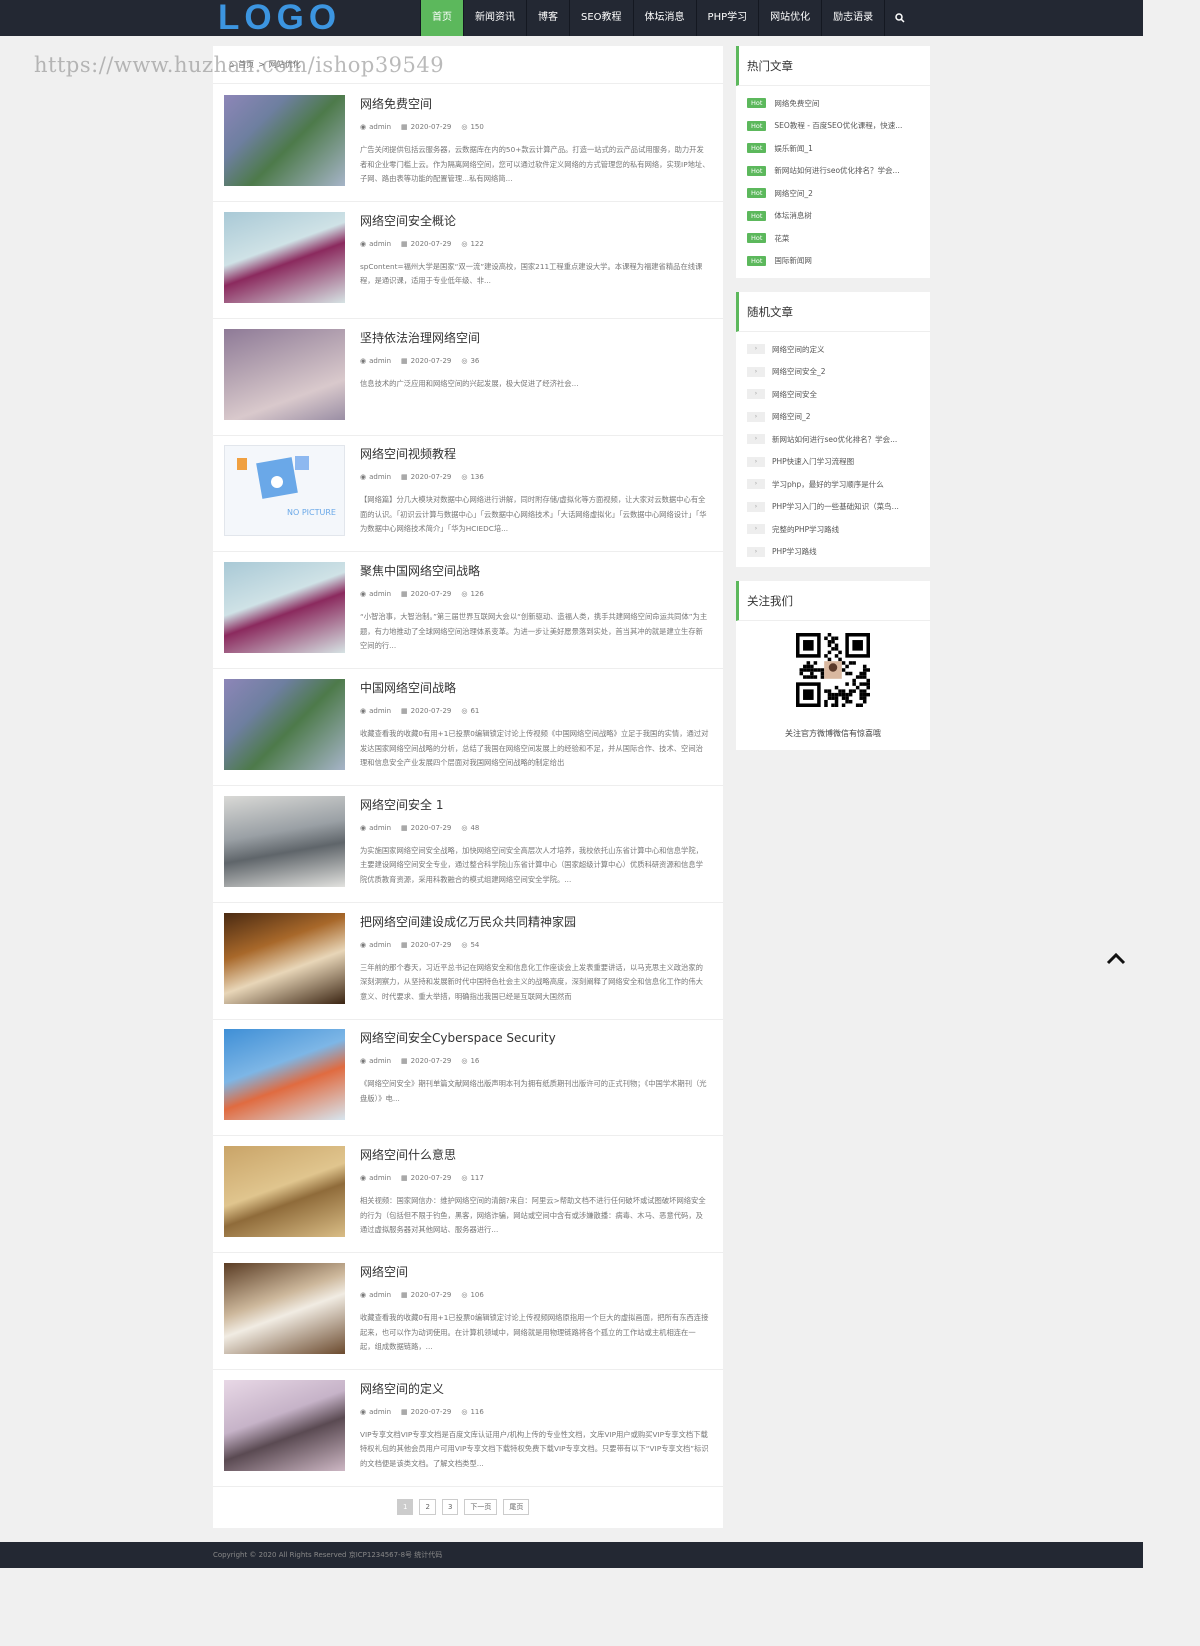 The height and width of the screenshot is (1646, 1200). Describe the element at coordinates (789, 18) in the screenshot. I see `nav-item: 网站优化` at that location.